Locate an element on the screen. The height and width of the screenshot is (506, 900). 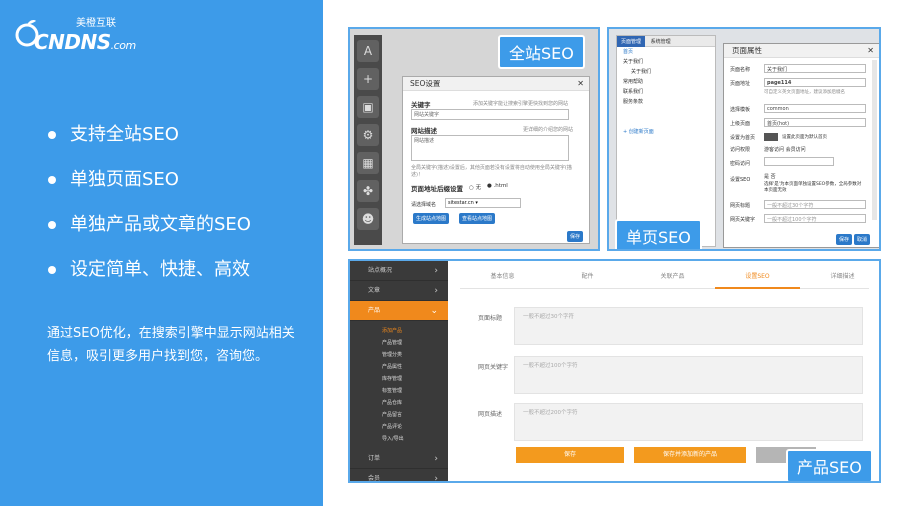
prop-label: 密码访问 is located at coordinates (740, 164).